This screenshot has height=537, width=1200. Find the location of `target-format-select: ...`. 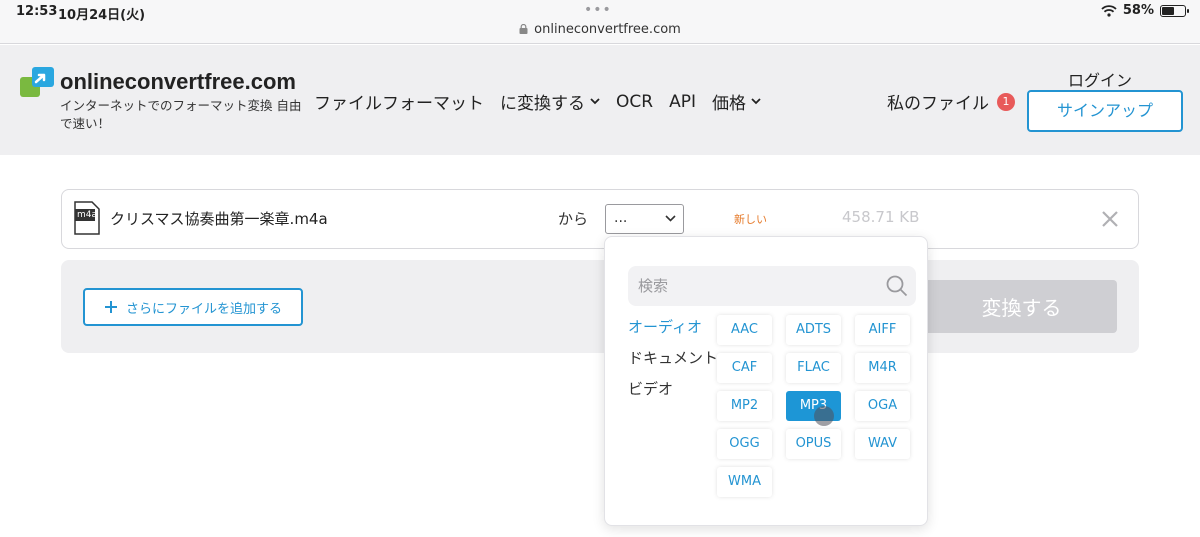

target-format-select: ... is located at coordinates (644, 219).